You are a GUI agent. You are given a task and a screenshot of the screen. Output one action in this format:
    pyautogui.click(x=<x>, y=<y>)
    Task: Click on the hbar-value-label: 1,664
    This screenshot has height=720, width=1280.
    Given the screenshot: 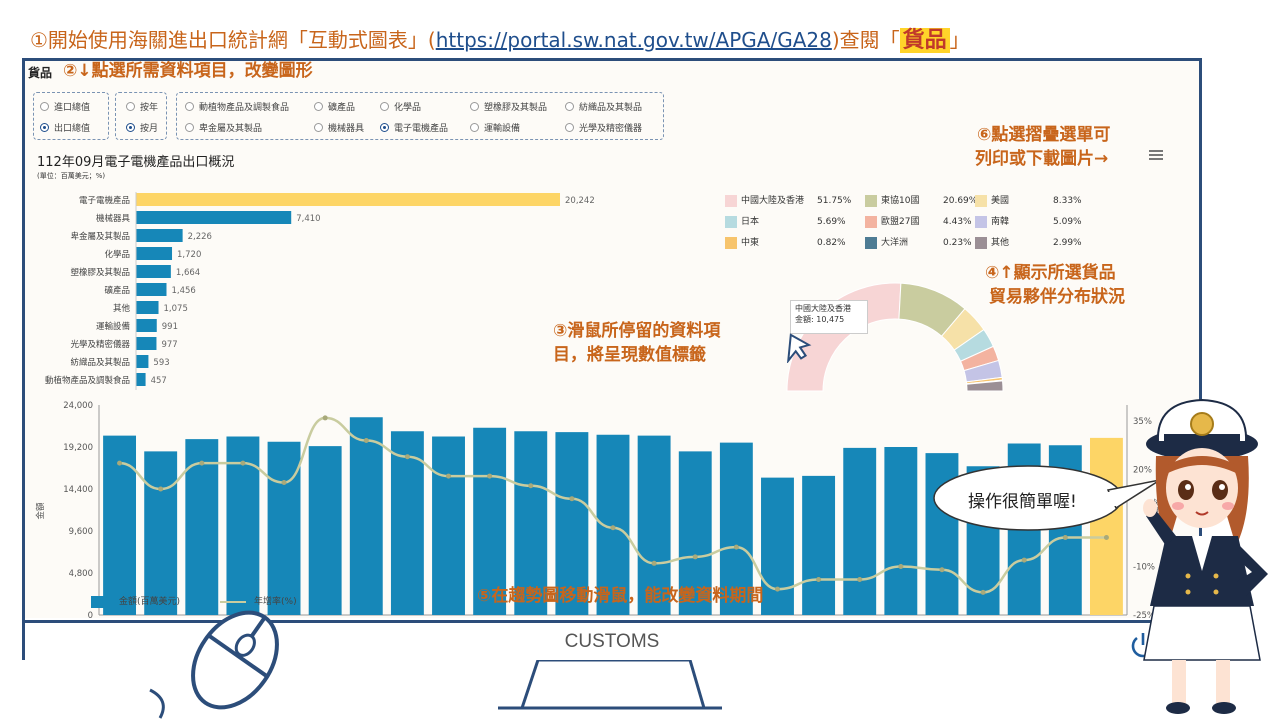 What is the action you would take?
    pyautogui.click(x=188, y=273)
    